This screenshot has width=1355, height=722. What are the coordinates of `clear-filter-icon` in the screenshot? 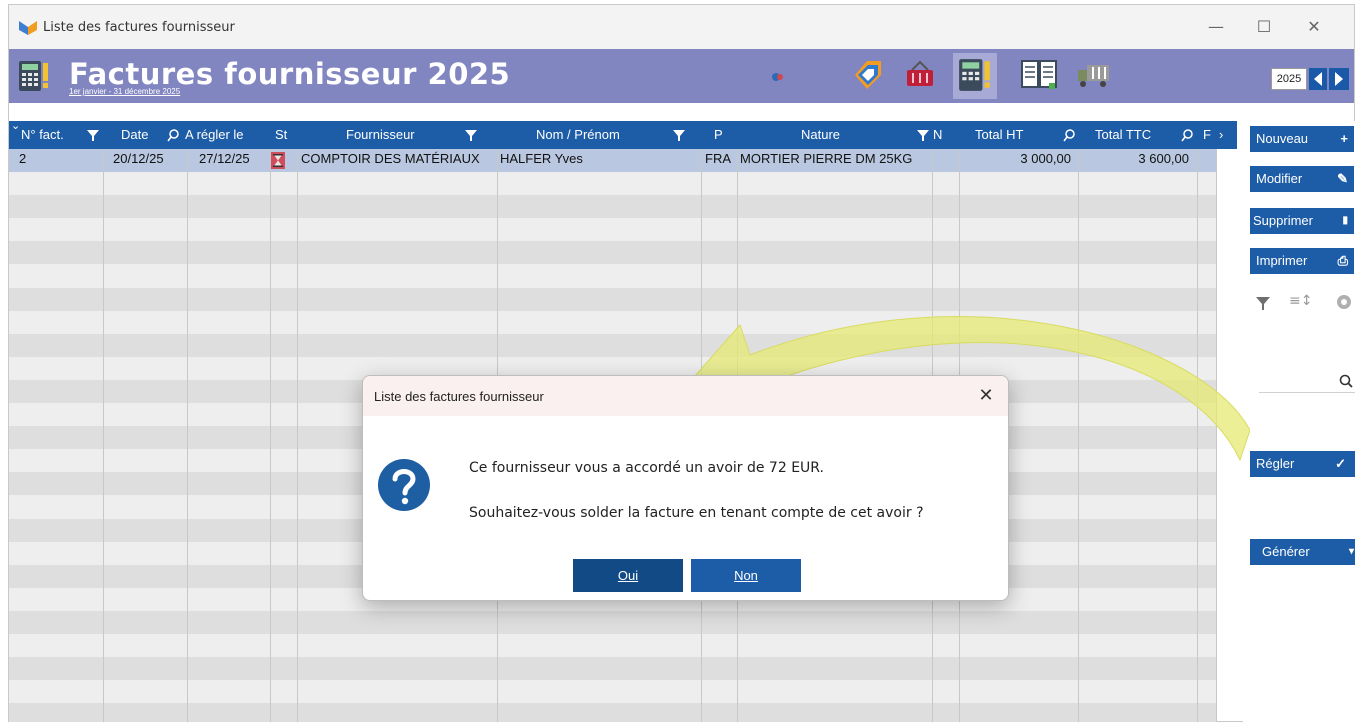 It's located at (1263, 303).